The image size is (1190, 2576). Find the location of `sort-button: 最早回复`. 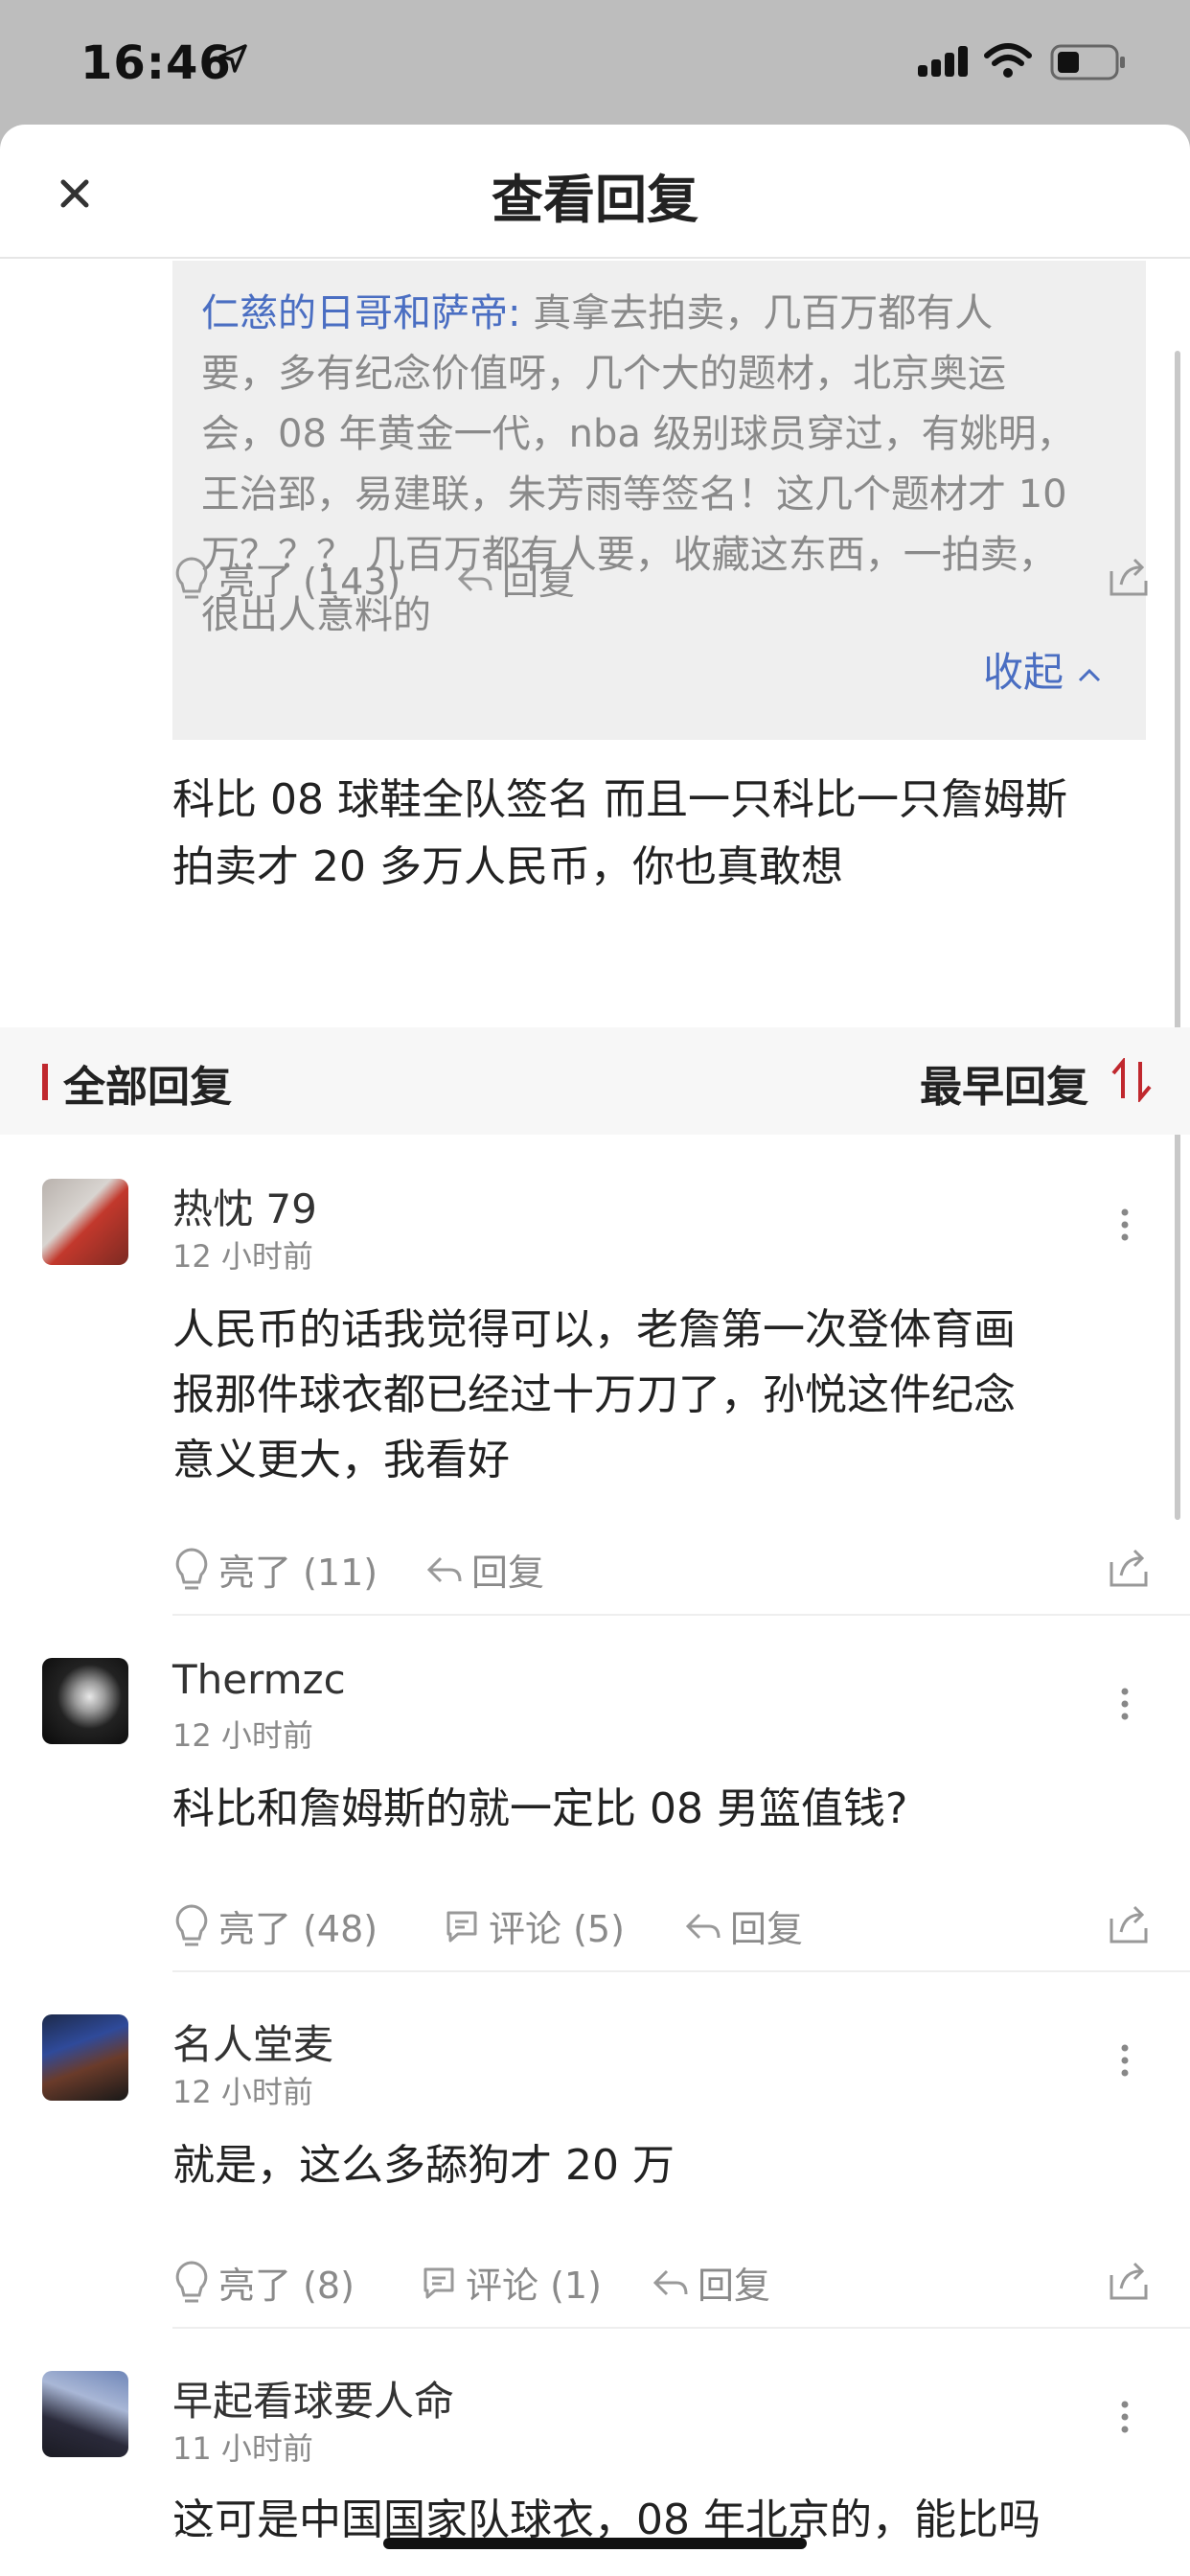

sort-button: 最早回复 is located at coordinates (1004, 1083).